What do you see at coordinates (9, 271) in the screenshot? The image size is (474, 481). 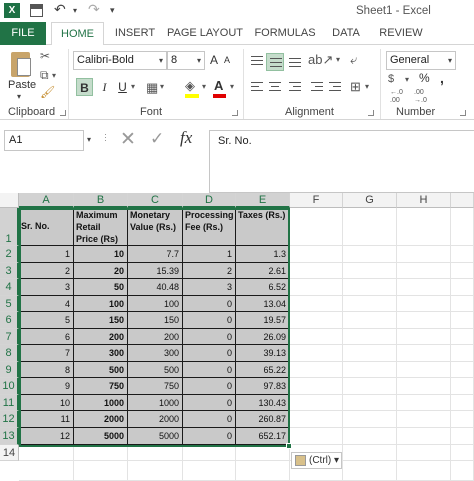 I see `row-header: 3` at bounding box center [9, 271].